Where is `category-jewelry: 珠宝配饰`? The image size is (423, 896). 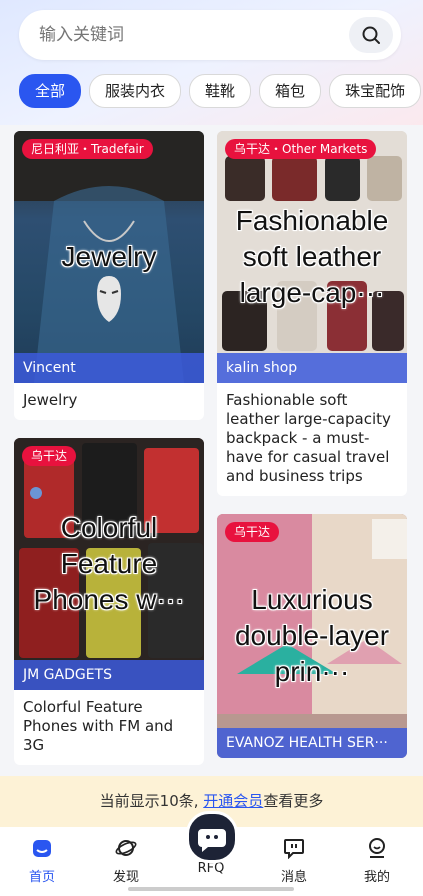 category-jewelry: 珠宝配饰 is located at coordinates (375, 91).